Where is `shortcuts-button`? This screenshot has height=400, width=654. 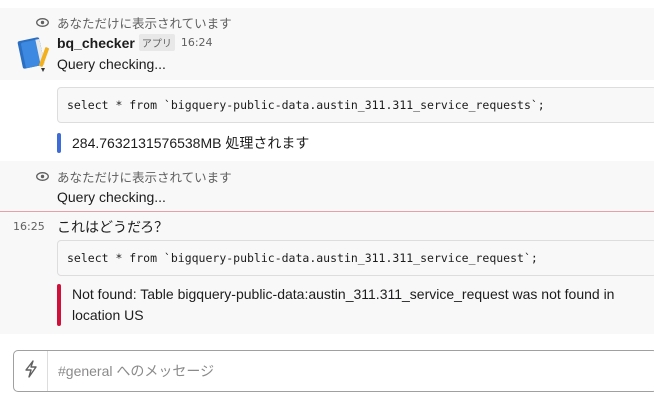 shortcuts-button is located at coordinates (31, 371).